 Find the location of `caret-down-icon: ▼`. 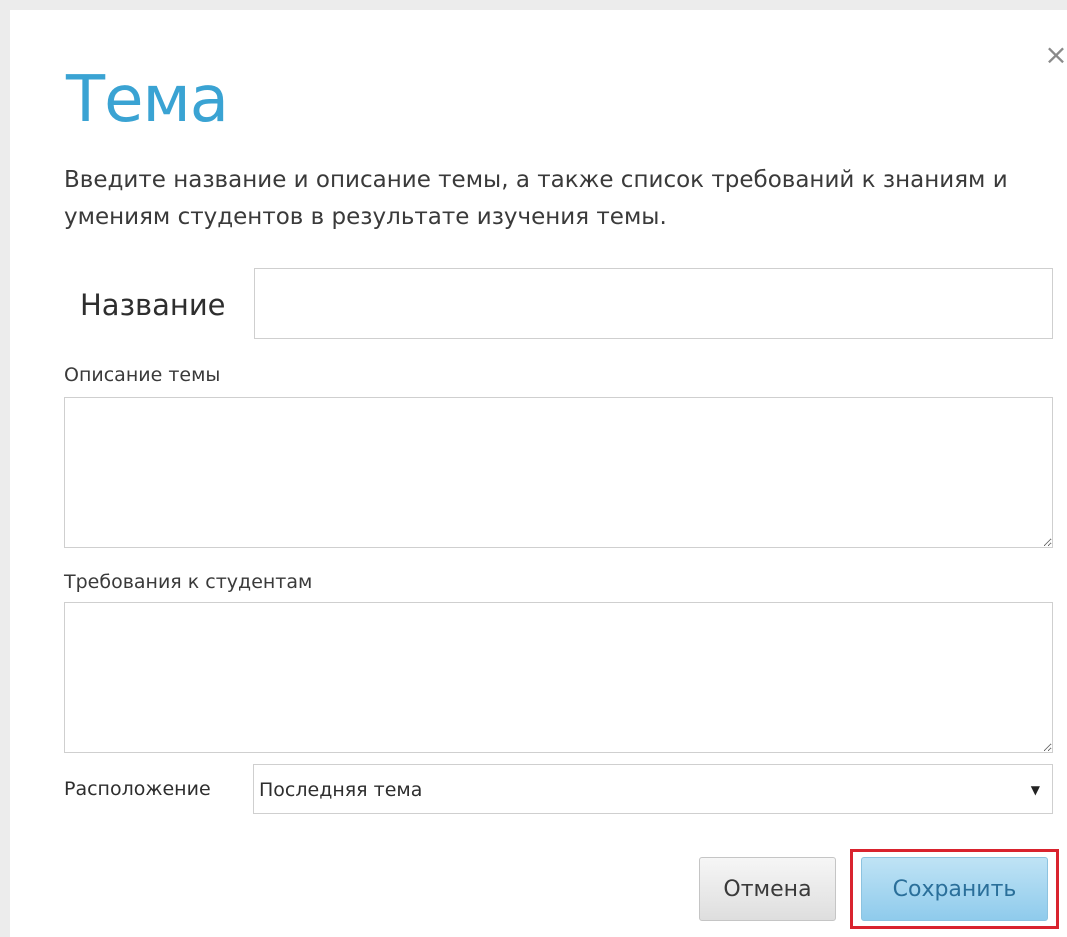

caret-down-icon: ▼ is located at coordinates (1035, 790).